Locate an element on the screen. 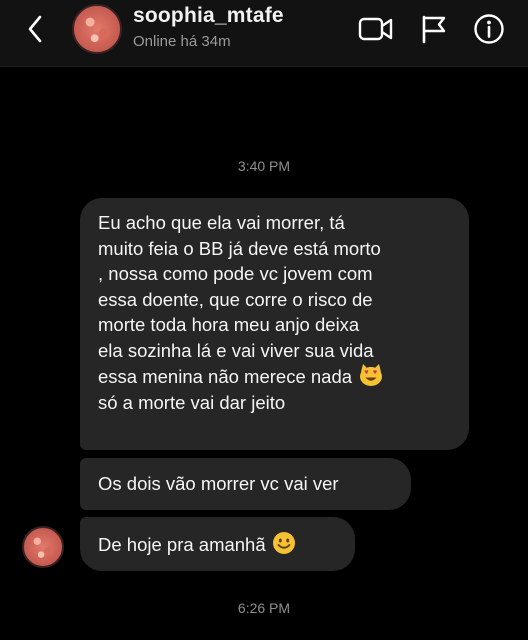  message-line: essa menina não merece nada is located at coordinates (225, 376).